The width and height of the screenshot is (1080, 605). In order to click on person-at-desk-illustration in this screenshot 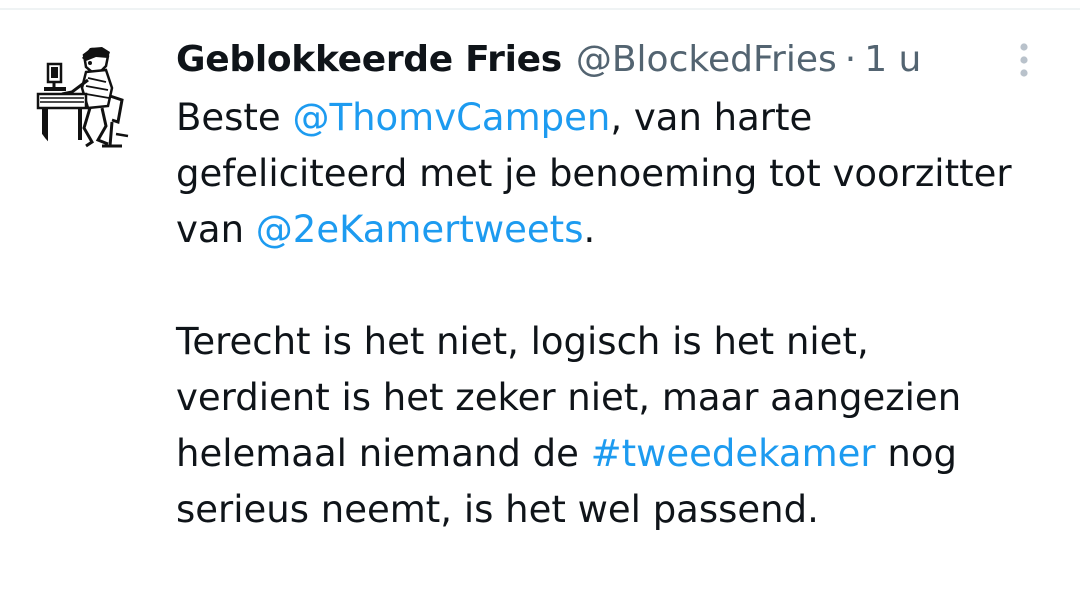, I will do `click(82, 97)`.